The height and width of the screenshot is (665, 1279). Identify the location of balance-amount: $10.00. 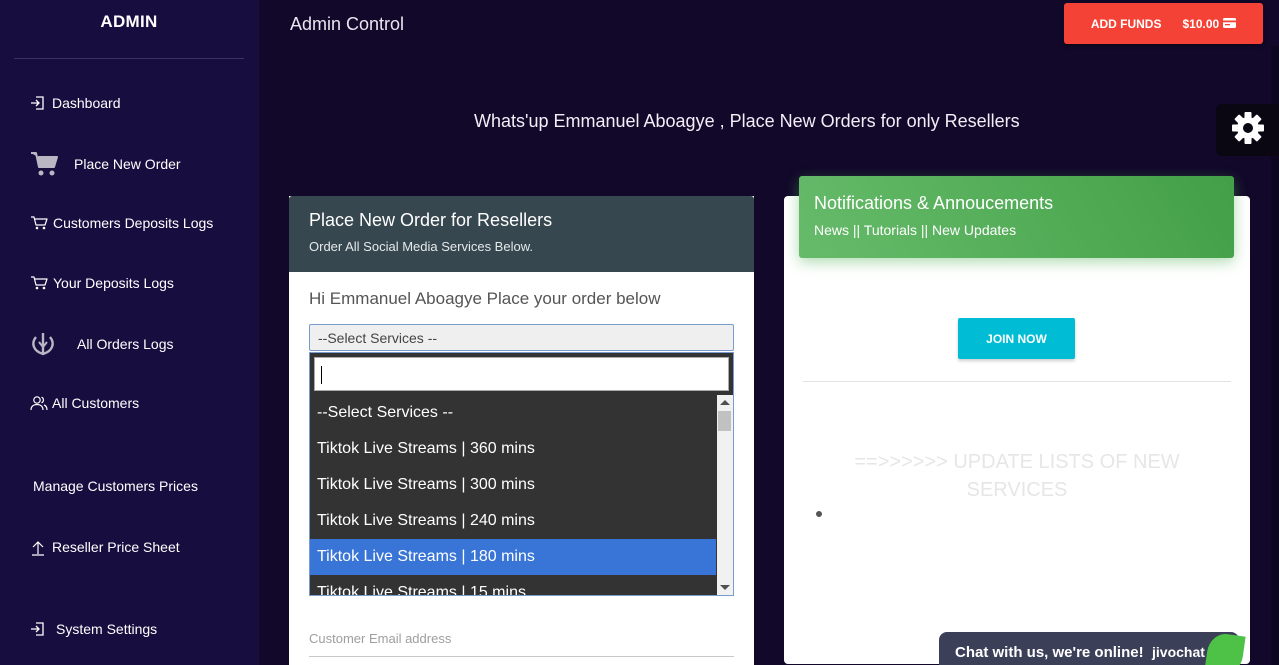
(1201, 23).